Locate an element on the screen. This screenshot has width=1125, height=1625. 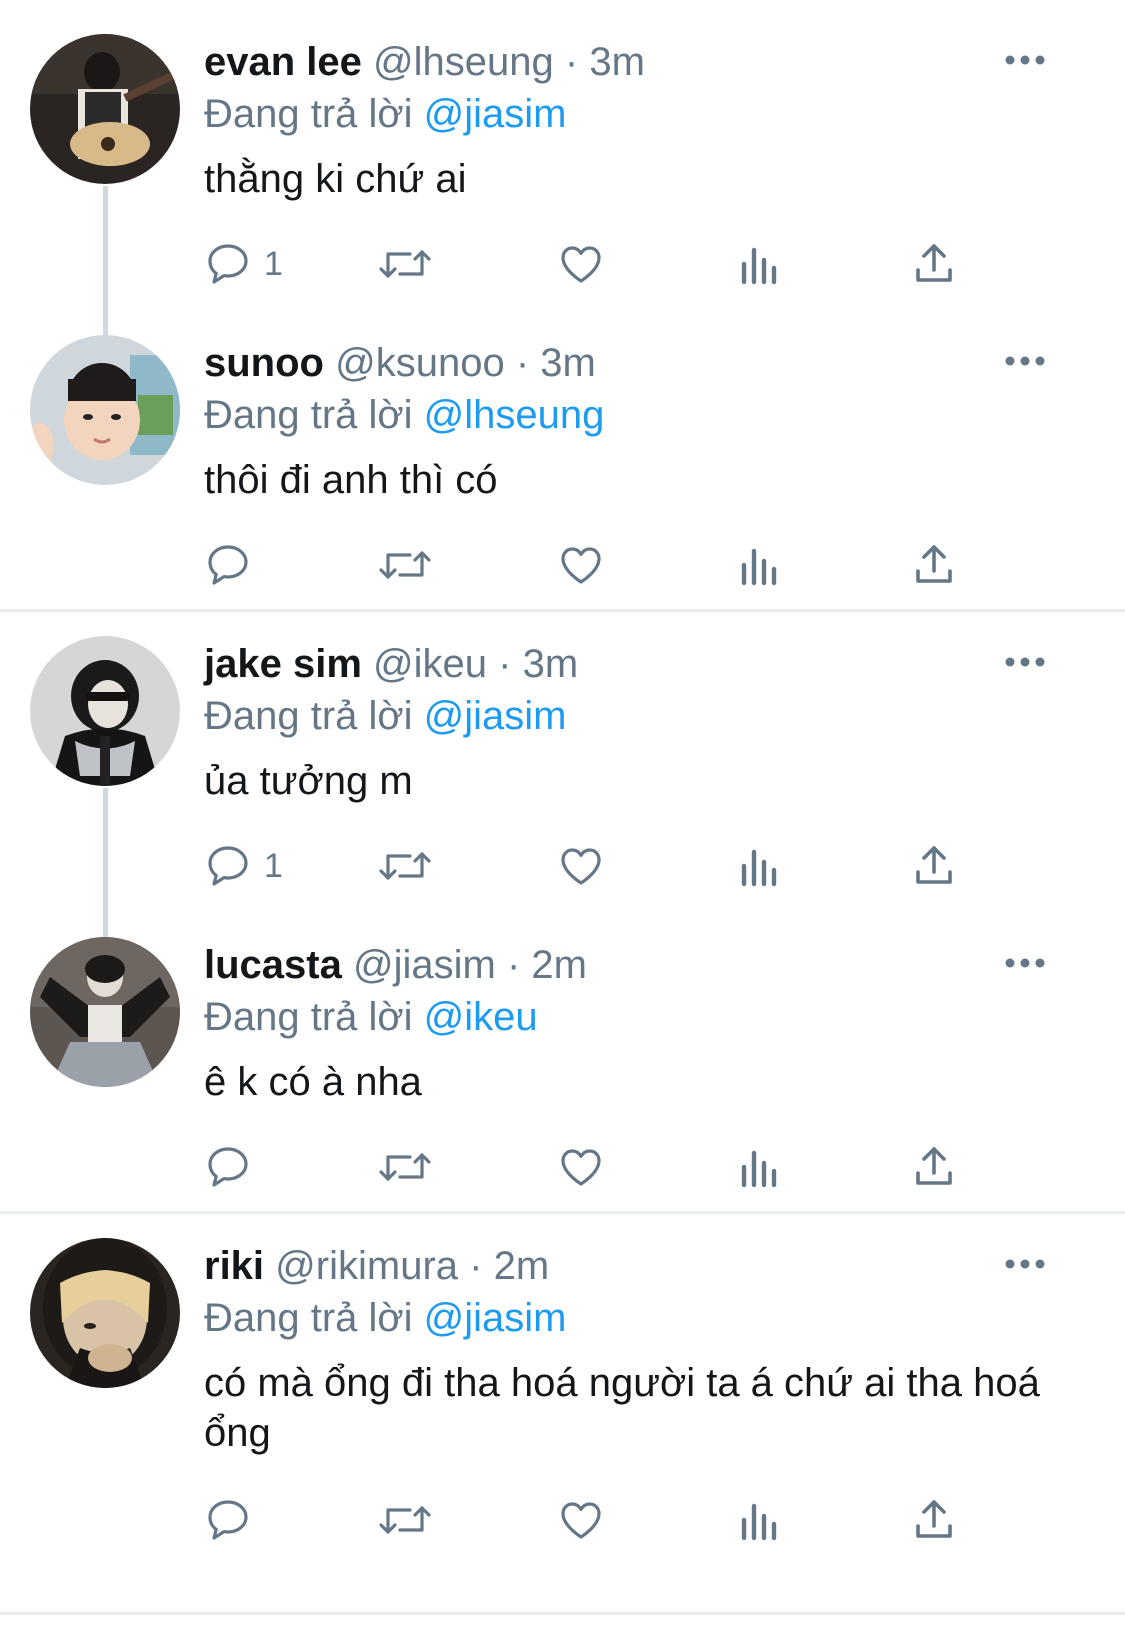
reply-count: 1 is located at coordinates (273, 263).